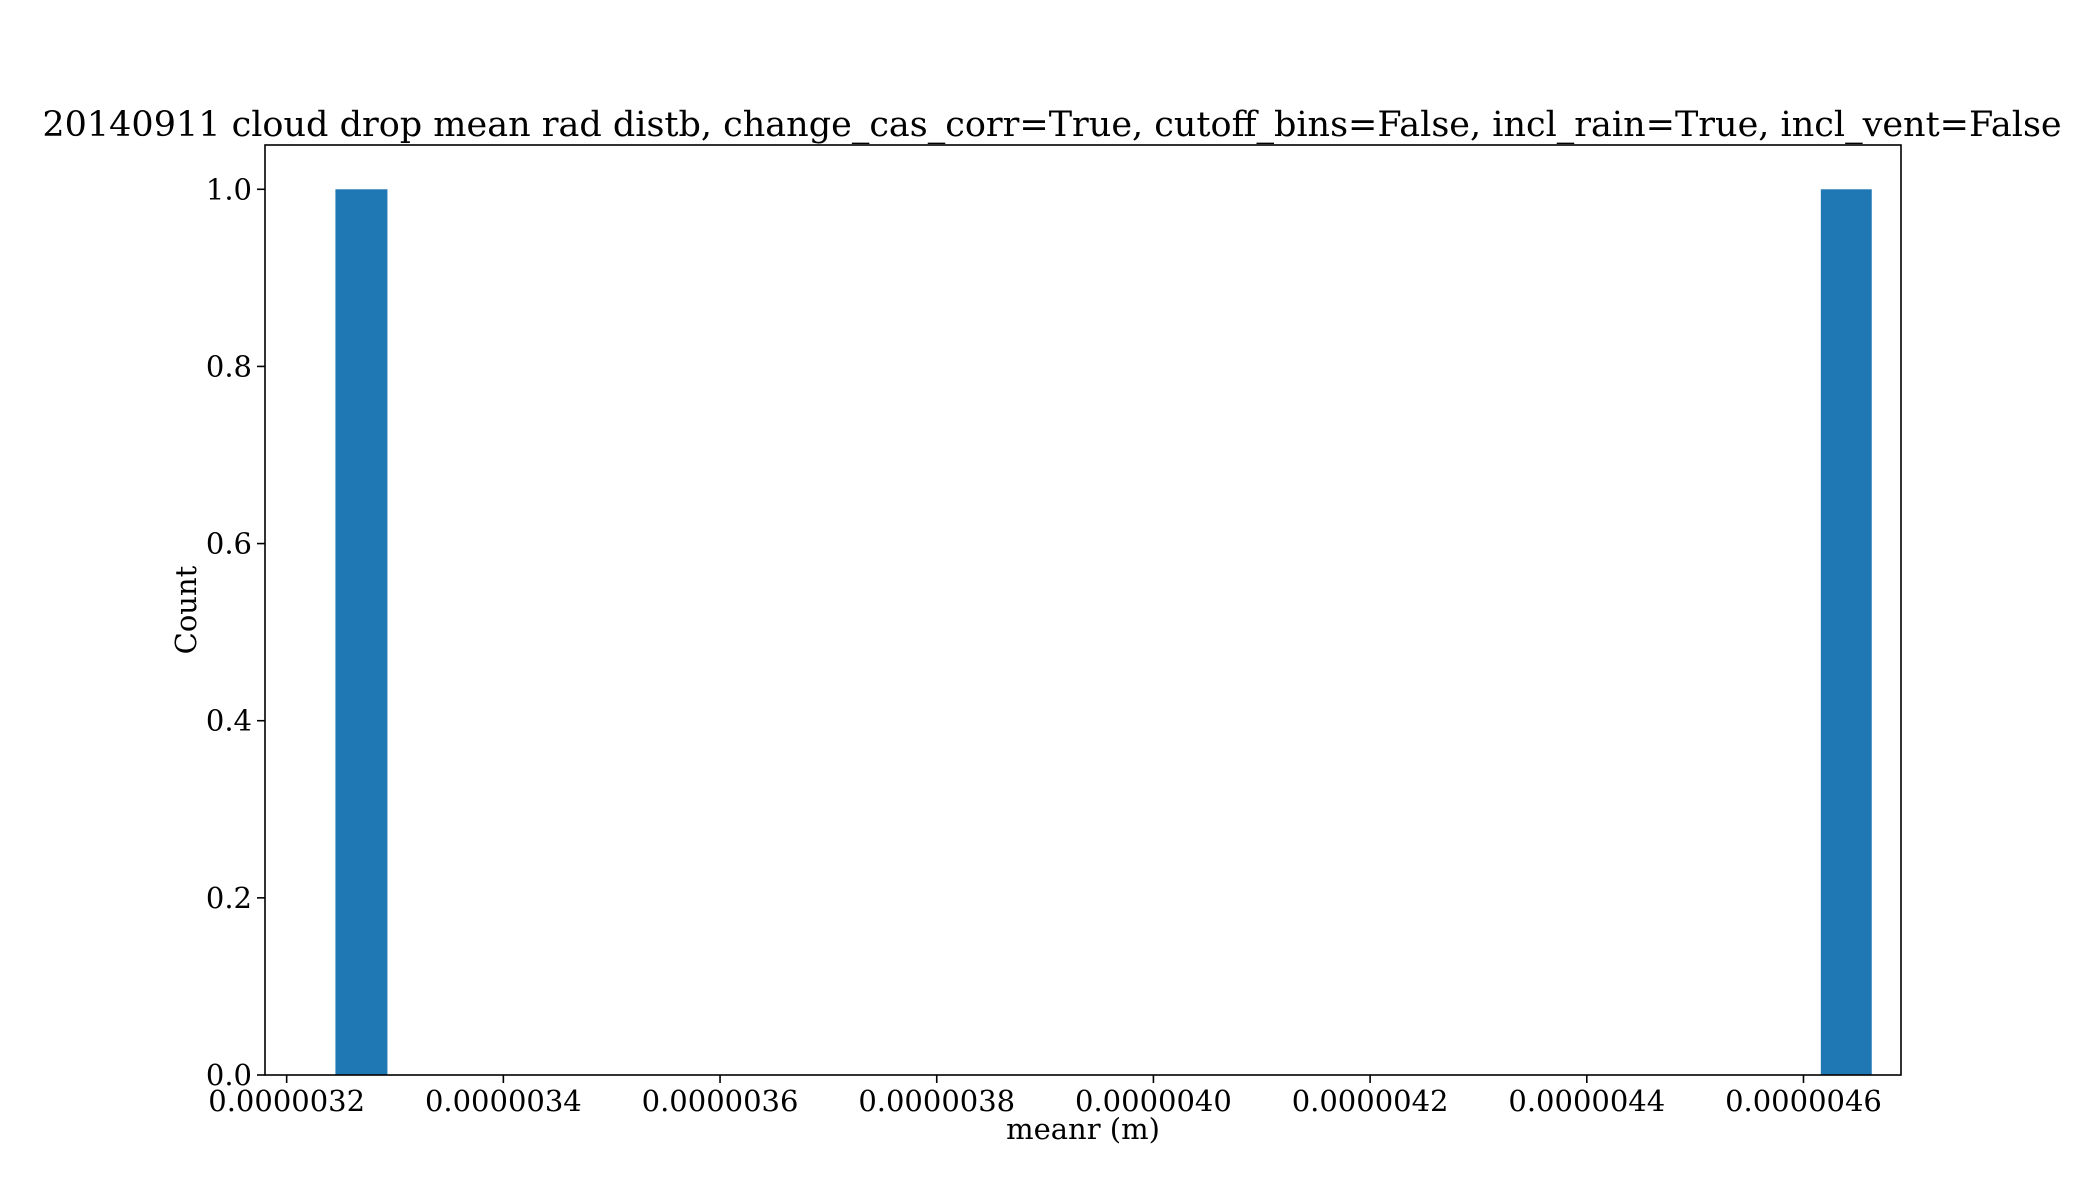 The image size is (2100, 1200). What do you see at coordinates (1083, 1129) in the screenshot?
I see `x-axis-label: meanr (m)` at bounding box center [1083, 1129].